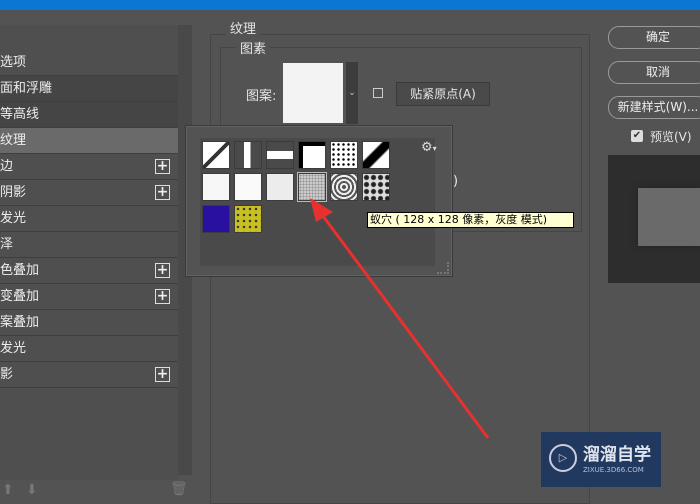 This screenshot has width=700, height=504. What do you see at coordinates (654, 72) in the screenshot?
I see `cancel-button: 取消` at bounding box center [654, 72].